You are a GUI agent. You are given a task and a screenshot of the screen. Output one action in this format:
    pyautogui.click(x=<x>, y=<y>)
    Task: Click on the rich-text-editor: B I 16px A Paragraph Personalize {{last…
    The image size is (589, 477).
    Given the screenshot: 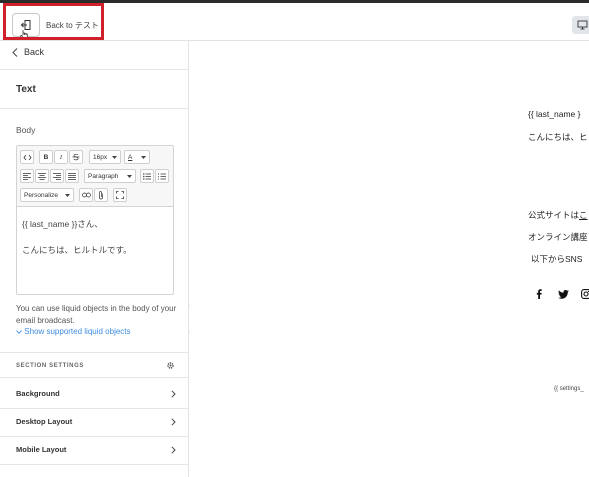 What is the action you would take?
    pyautogui.click(x=95, y=220)
    